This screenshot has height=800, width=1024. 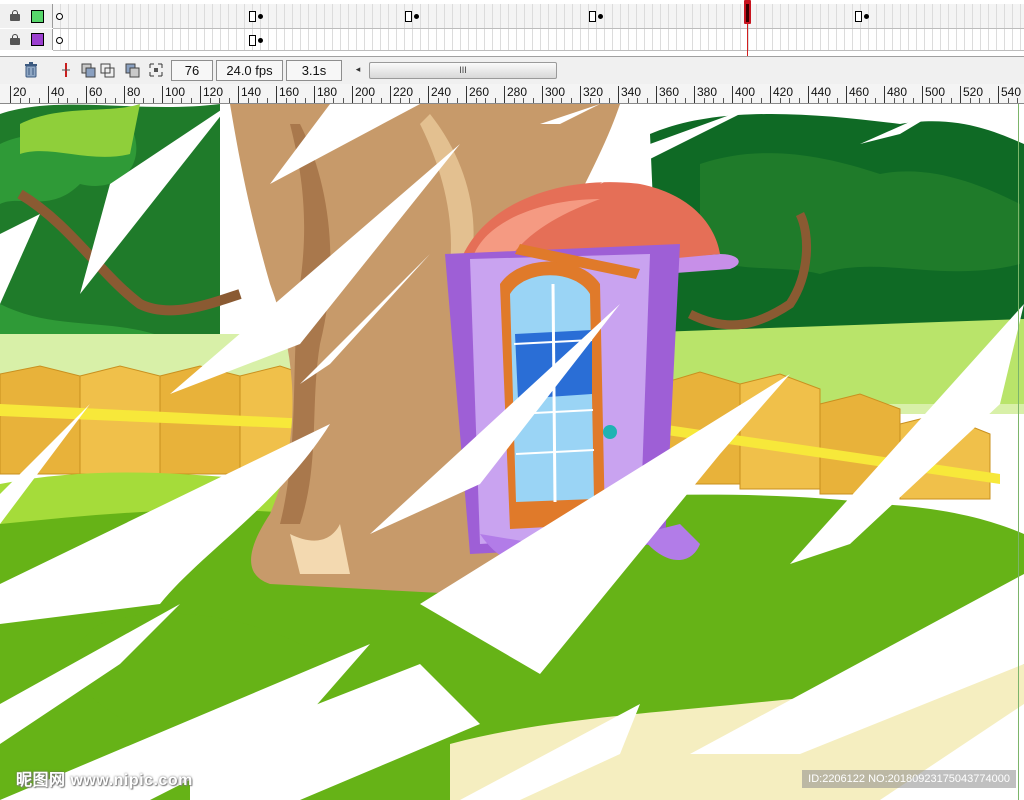 I want to click on ruler-label: 40, so click(x=58, y=92).